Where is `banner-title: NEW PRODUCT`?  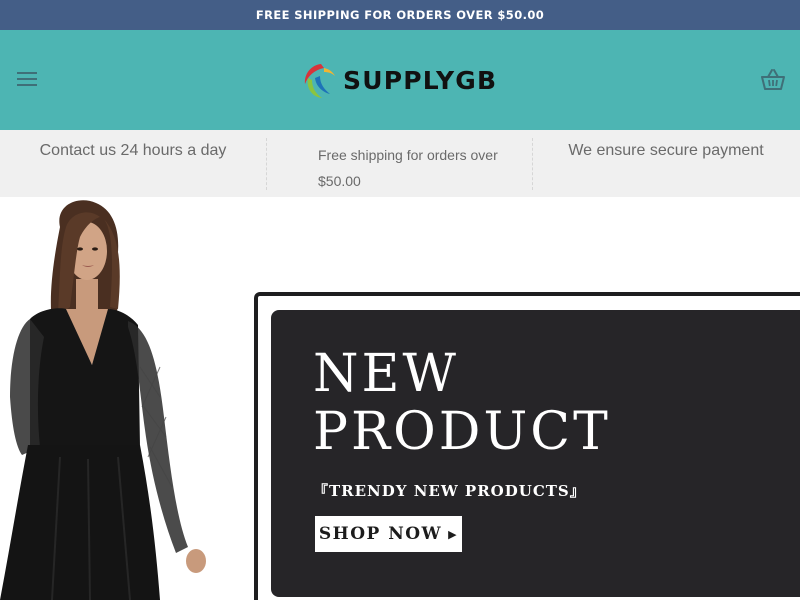 banner-title: NEW PRODUCT is located at coordinates (462, 403).